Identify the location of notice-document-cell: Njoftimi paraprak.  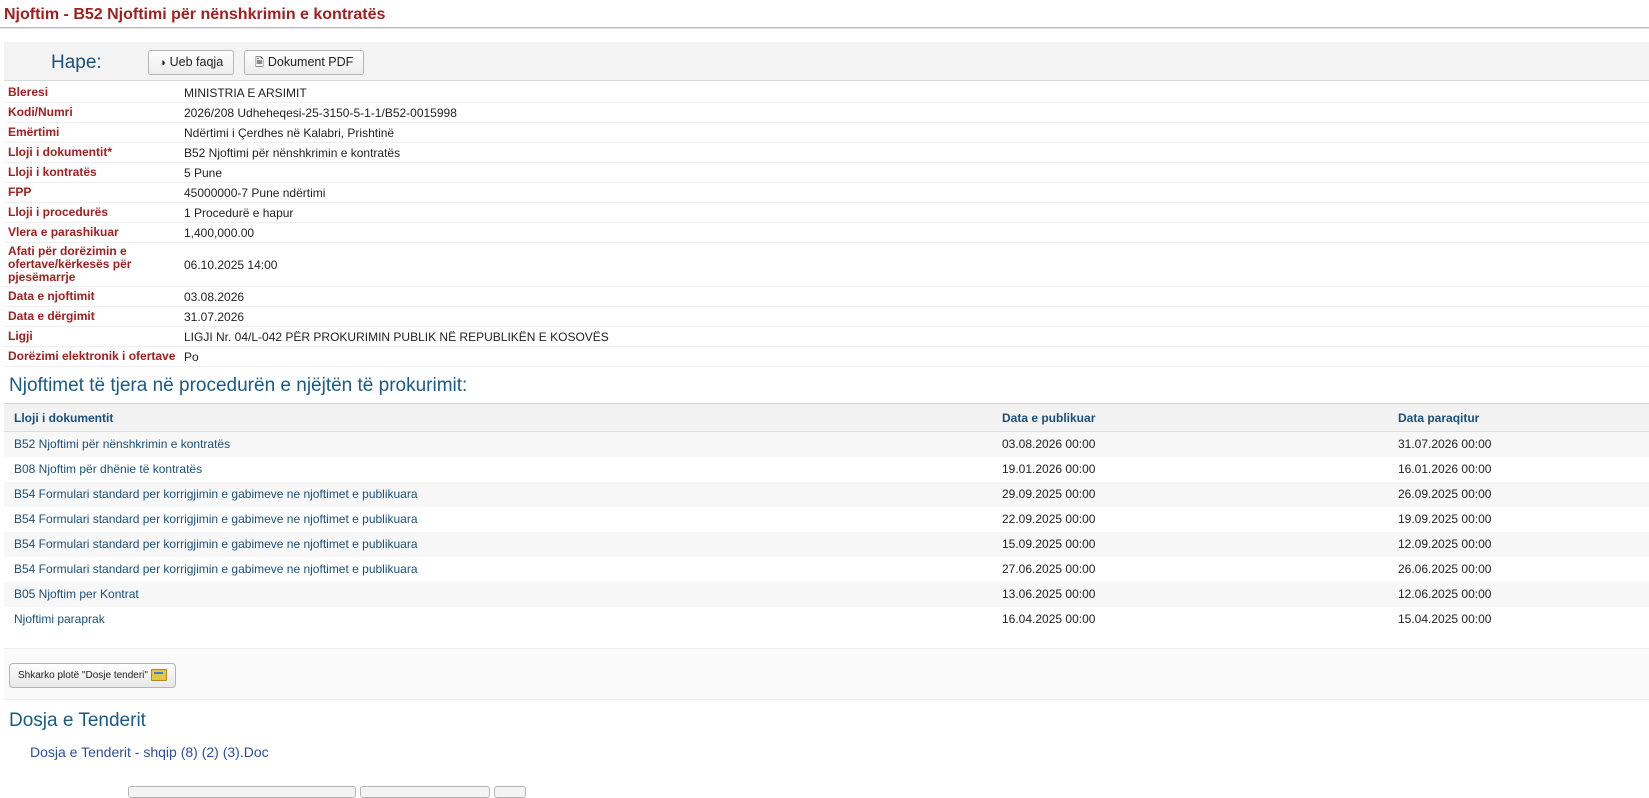
(498, 619).